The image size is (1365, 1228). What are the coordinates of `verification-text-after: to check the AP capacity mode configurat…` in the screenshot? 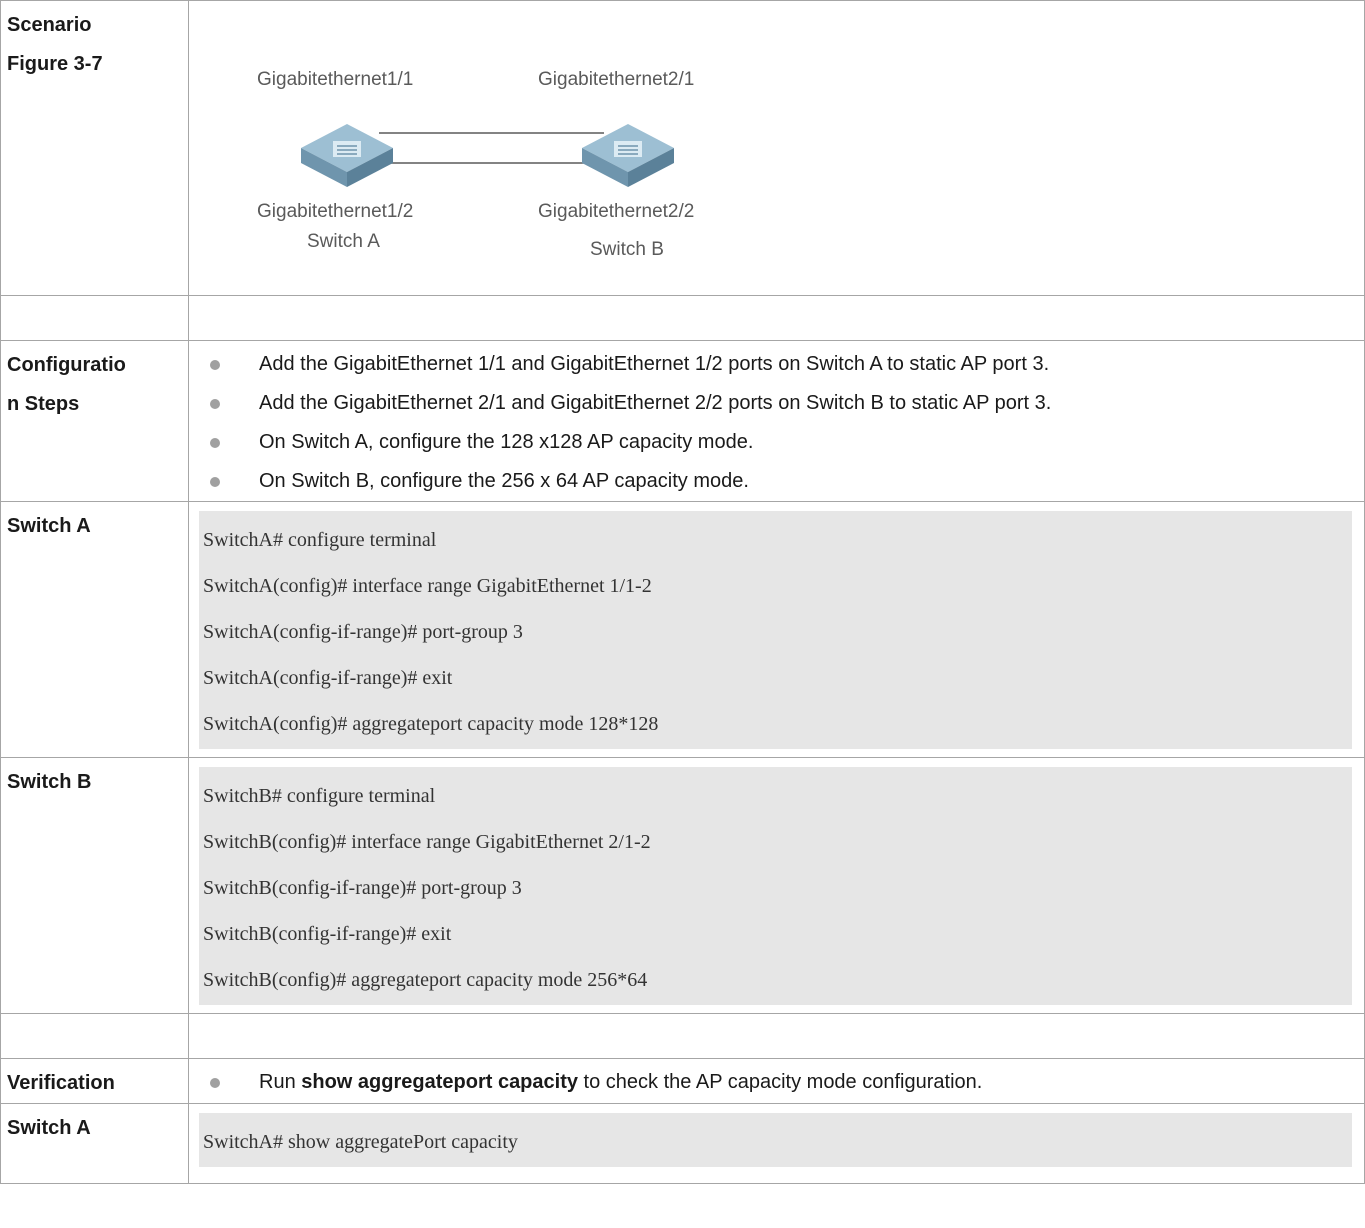 It's located at (780, 1082).